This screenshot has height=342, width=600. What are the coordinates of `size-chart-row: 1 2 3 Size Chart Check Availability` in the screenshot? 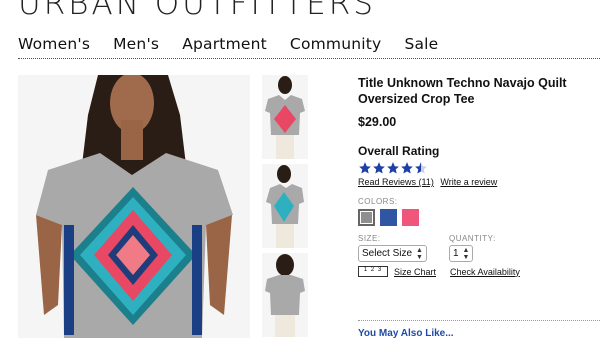 It's located at (478, 271).